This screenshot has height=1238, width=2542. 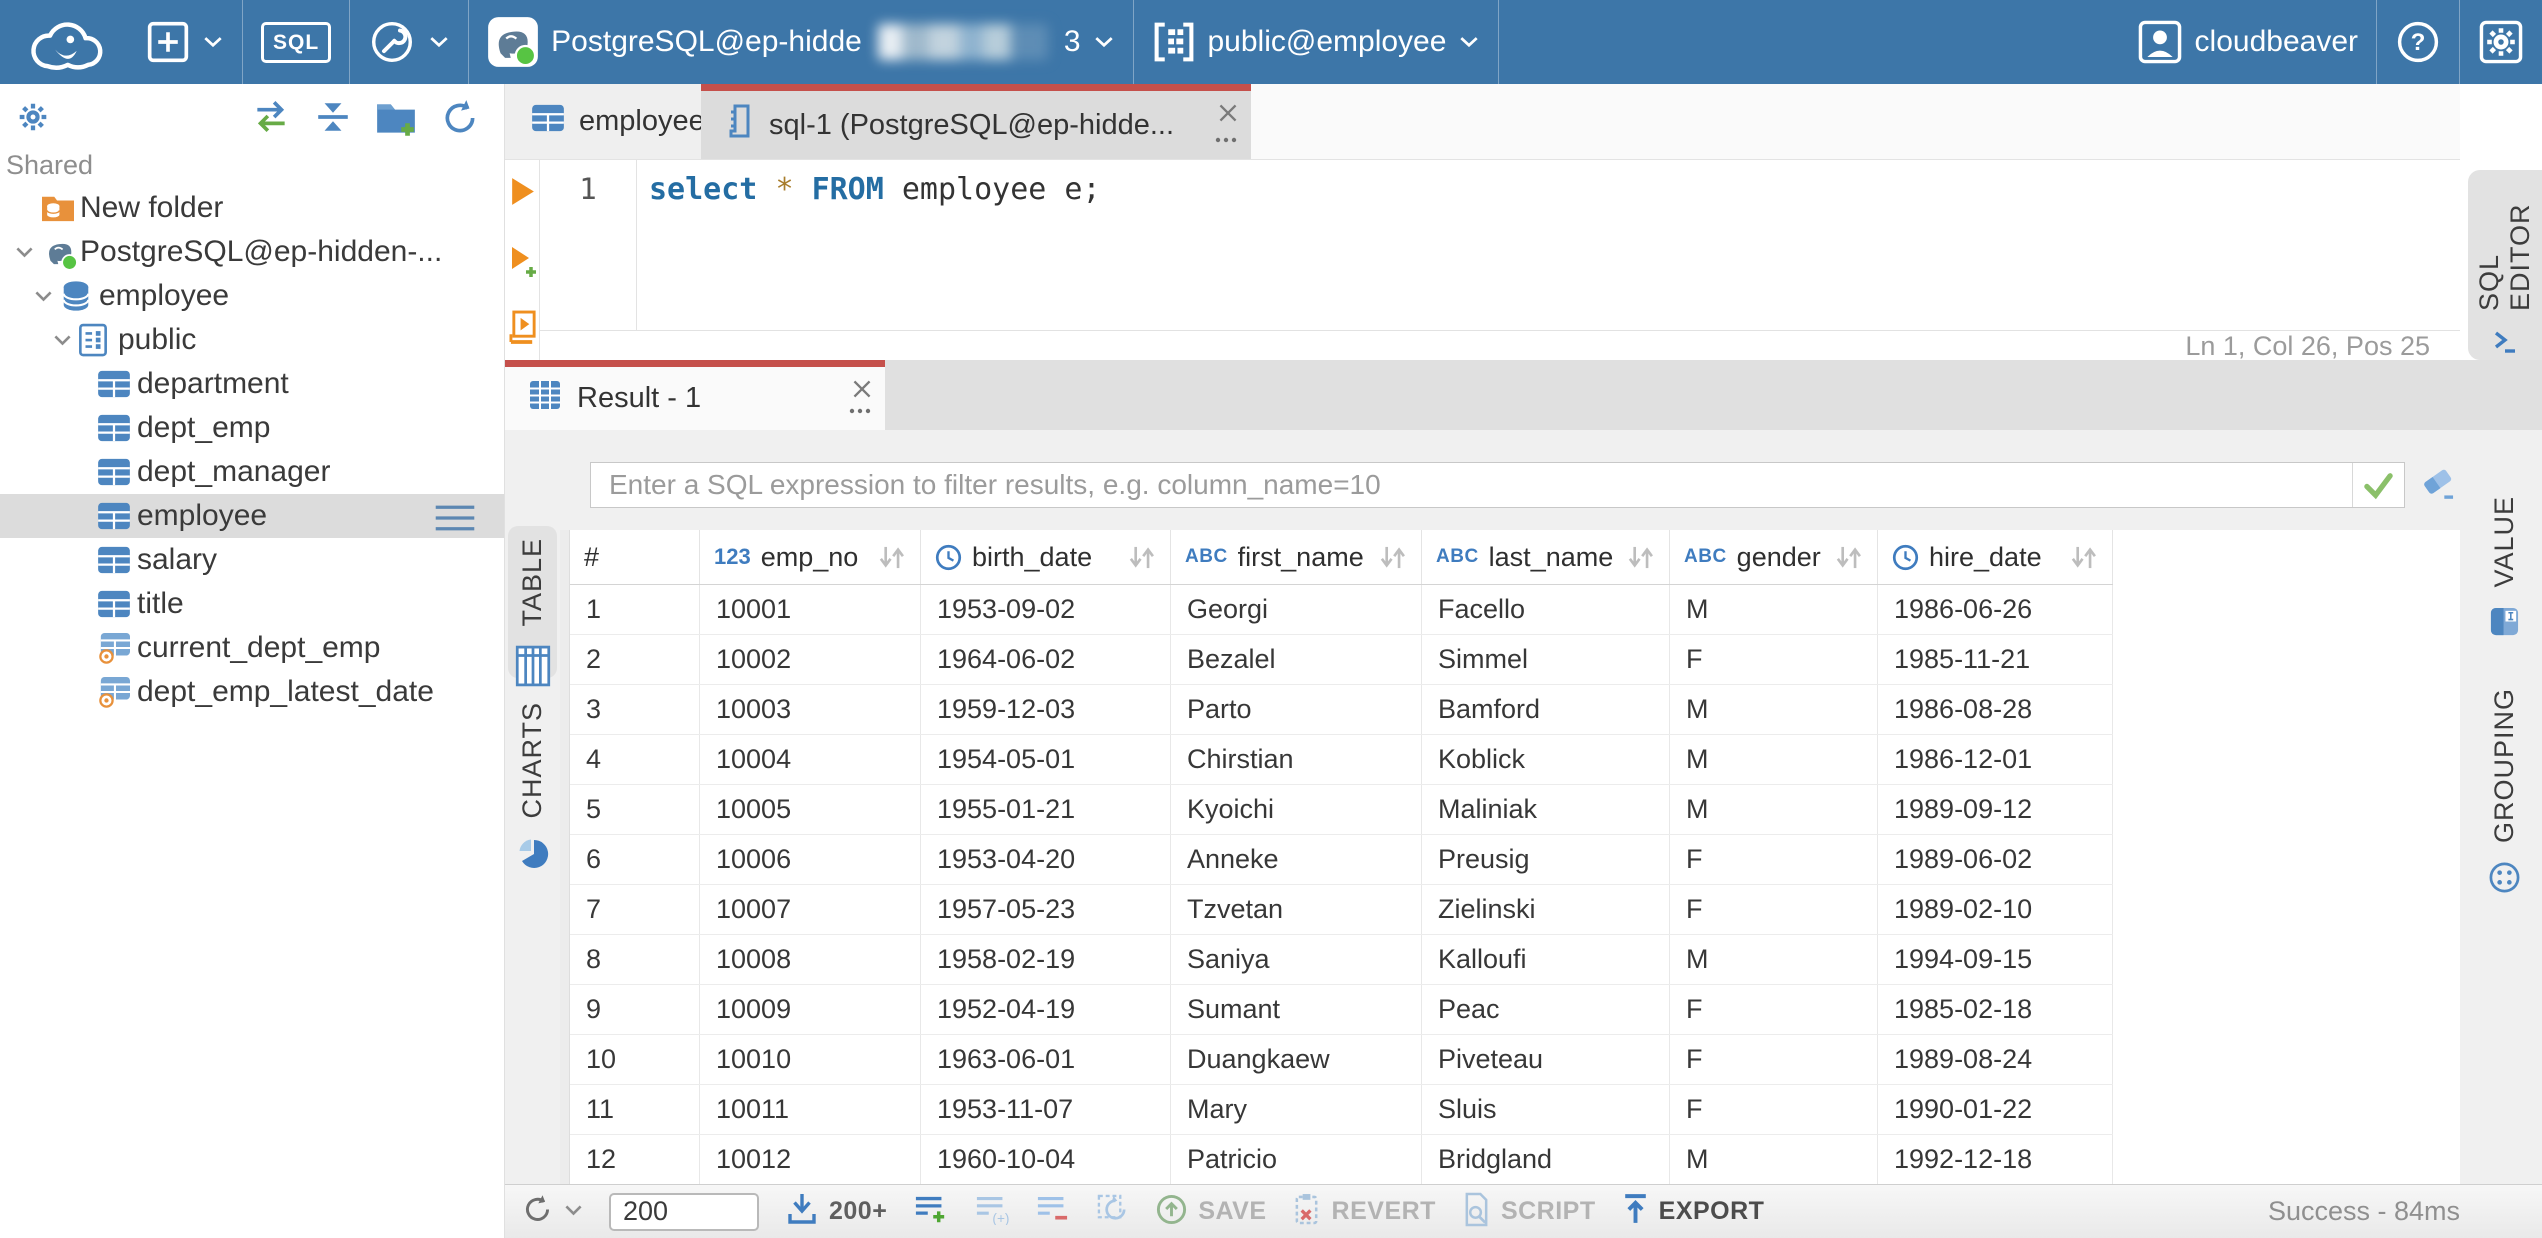 I want to click on tab-result-1: Result - 1, so click(x=695, y=395).